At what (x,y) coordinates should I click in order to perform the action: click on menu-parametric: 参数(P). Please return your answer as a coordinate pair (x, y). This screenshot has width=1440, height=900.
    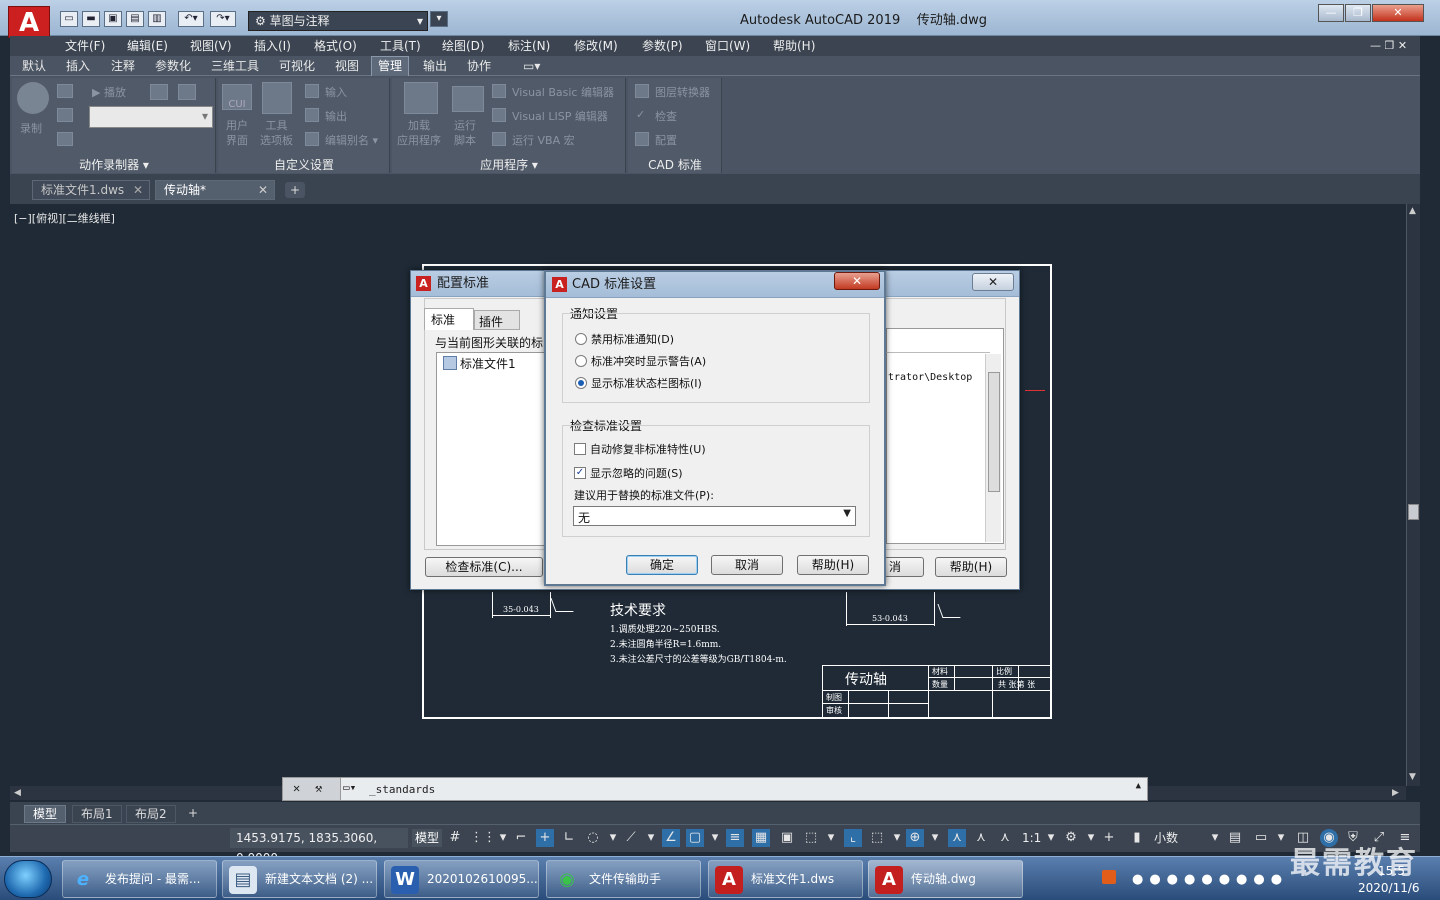
    Looking at the image, I should click on (662, 46).